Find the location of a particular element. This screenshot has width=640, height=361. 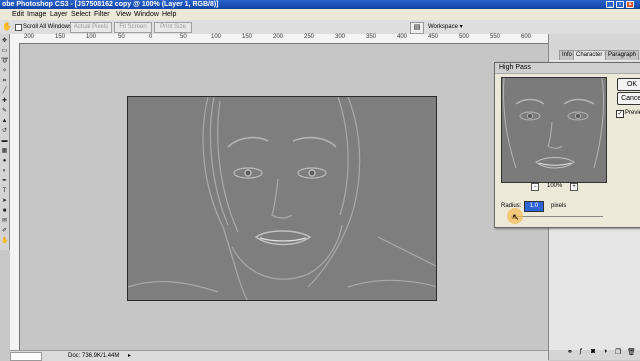

lasso-tool-icon: ➰ is located at coordinates (4, 61).